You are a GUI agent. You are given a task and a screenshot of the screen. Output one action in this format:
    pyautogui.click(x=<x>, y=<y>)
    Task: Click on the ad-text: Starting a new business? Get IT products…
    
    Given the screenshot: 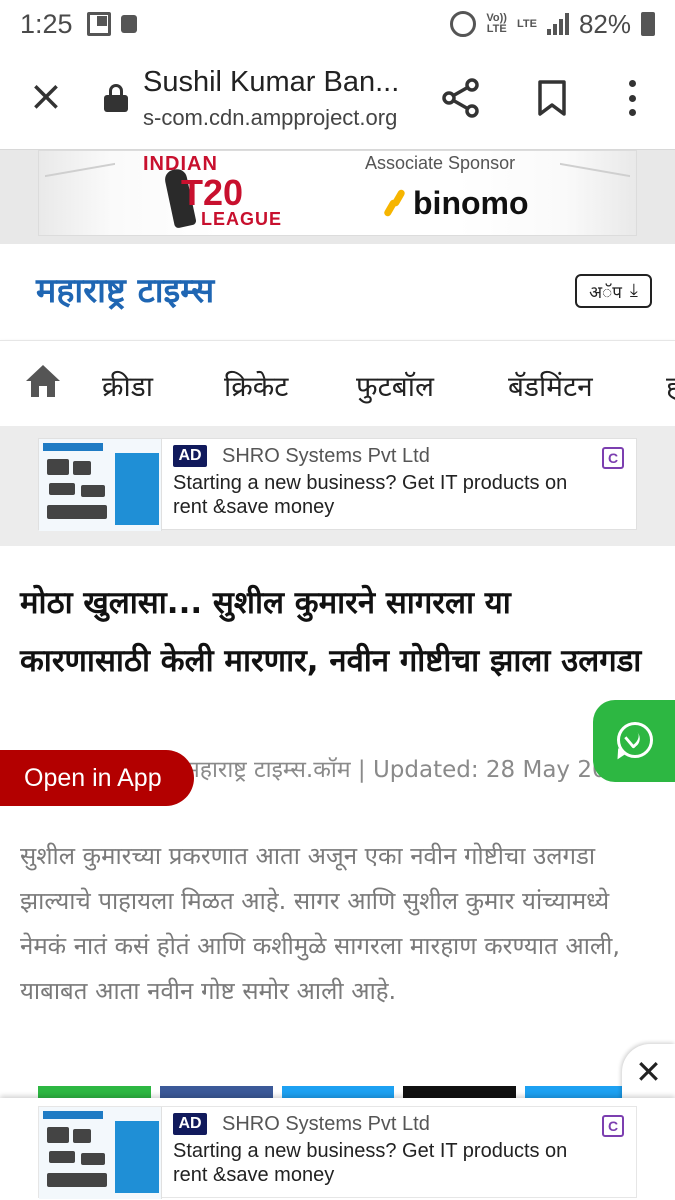 What is the action you would take?
    pyautogui.click(x=370, y=495)
    